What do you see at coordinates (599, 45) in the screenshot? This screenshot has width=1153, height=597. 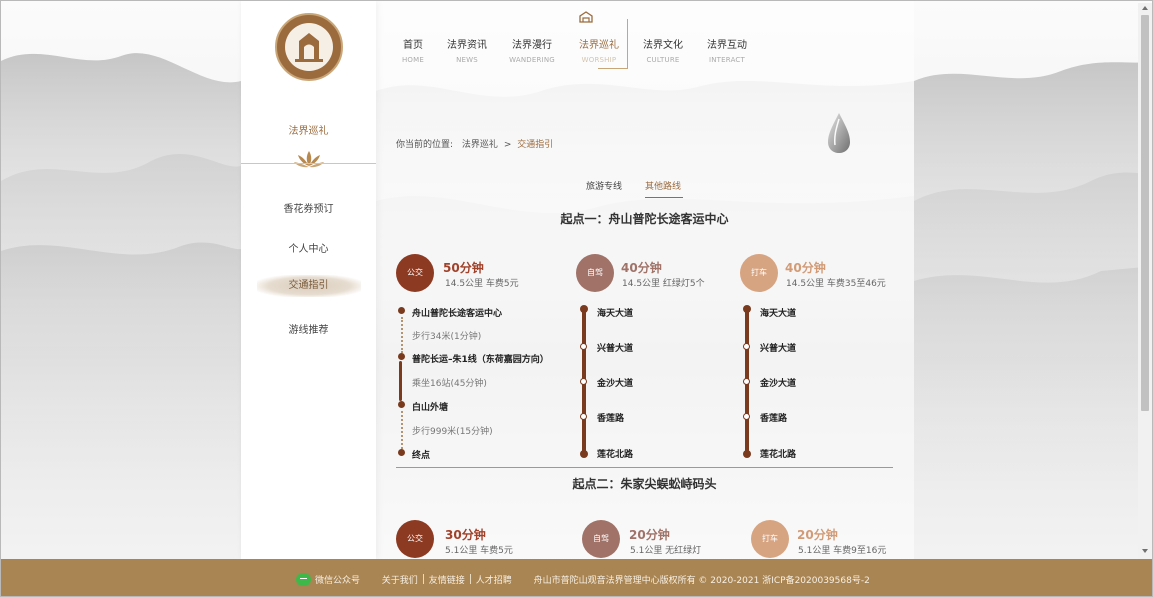 I see `nav-label: 法界巡礼` at bounding box center [599, 45].